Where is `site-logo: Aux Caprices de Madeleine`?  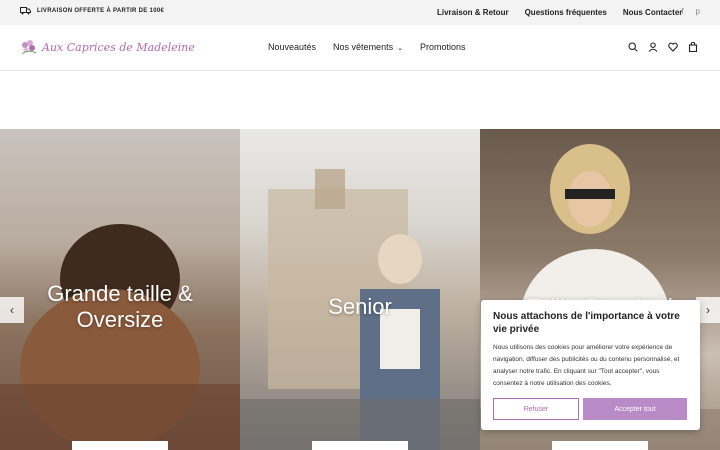 site-logo: Aux Caprices de Madeleine is located at coordinates (107, 47).